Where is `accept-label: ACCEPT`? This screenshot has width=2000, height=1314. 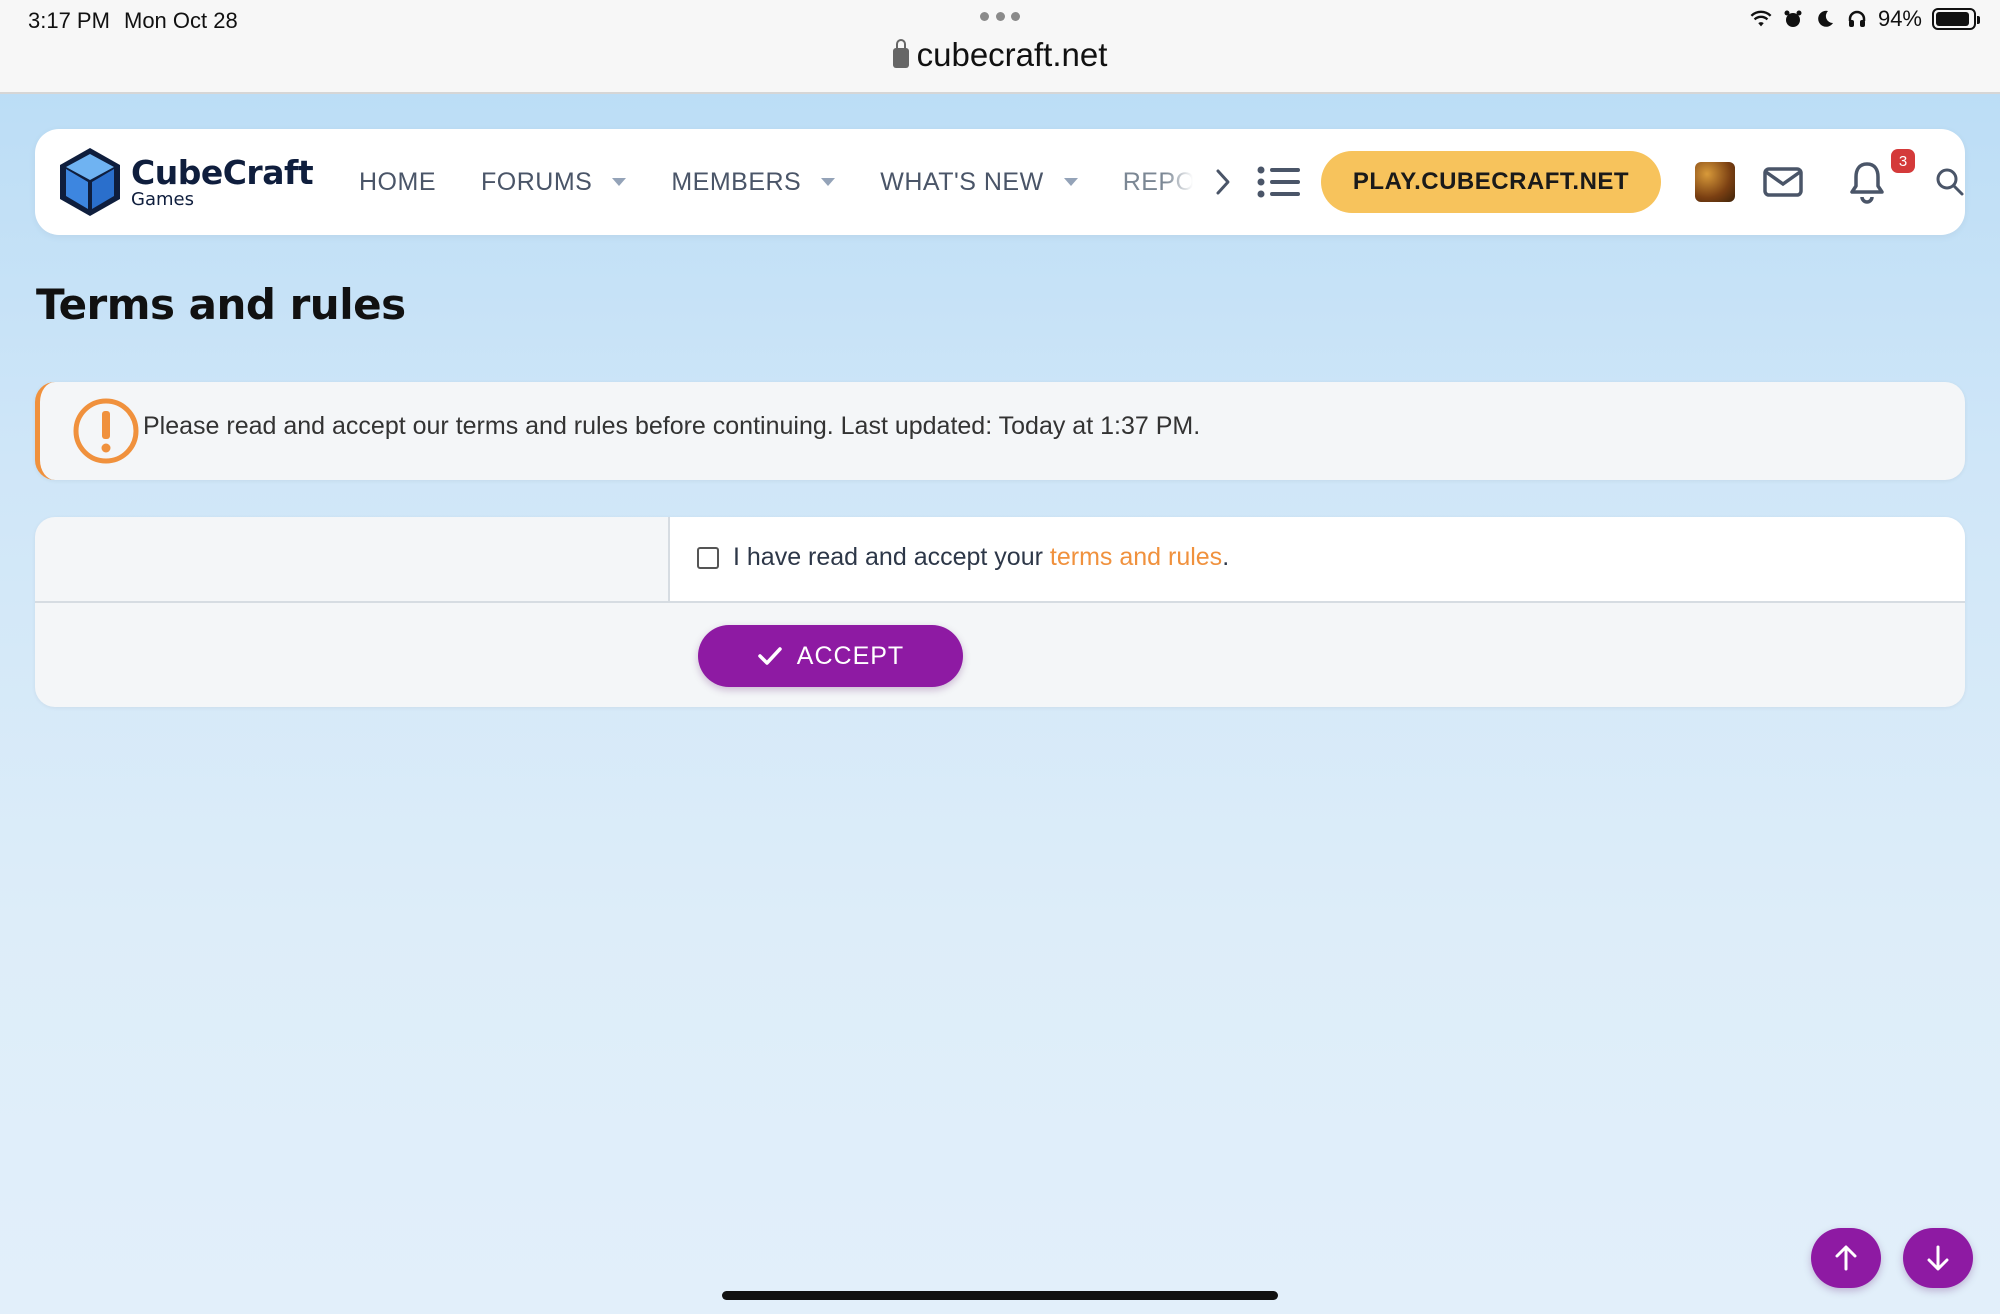
accept-label: ACCEPT is located at coordinates (850, 655).